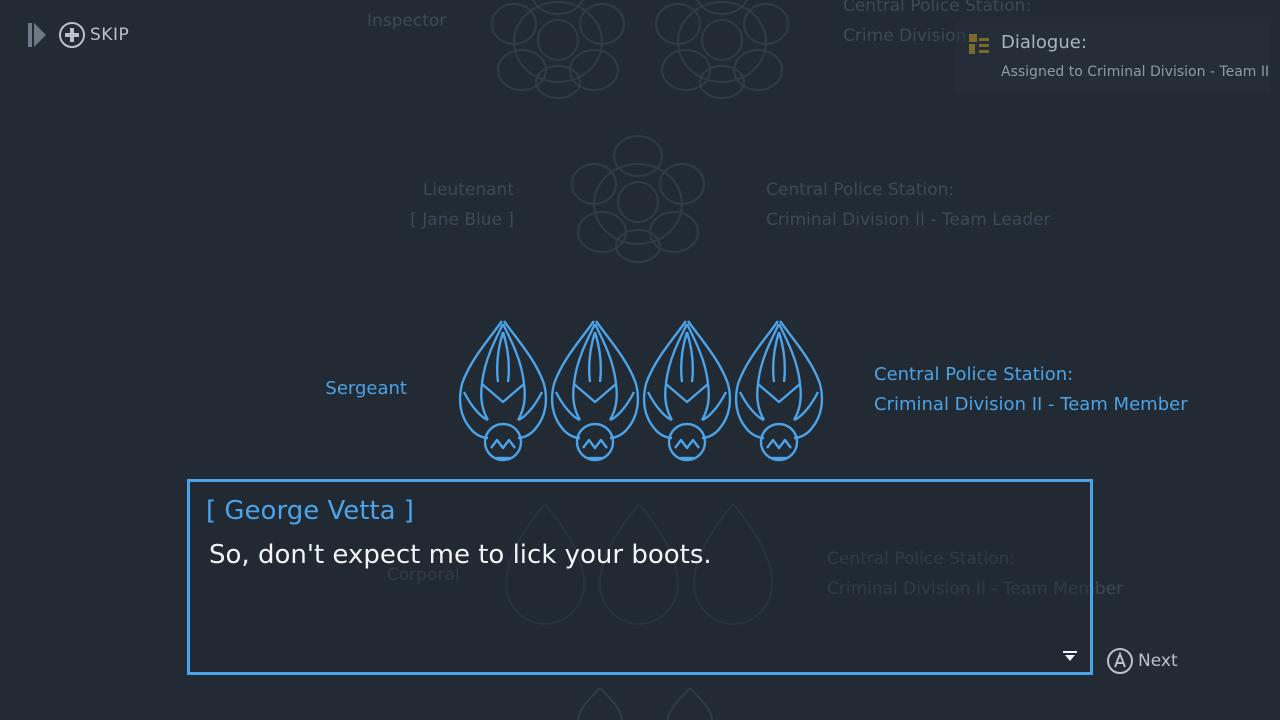 Image resolution: width=1280 pixels, height=720 pixels. I want to click on lieutenant-flower-emblem, so click(638, 199).